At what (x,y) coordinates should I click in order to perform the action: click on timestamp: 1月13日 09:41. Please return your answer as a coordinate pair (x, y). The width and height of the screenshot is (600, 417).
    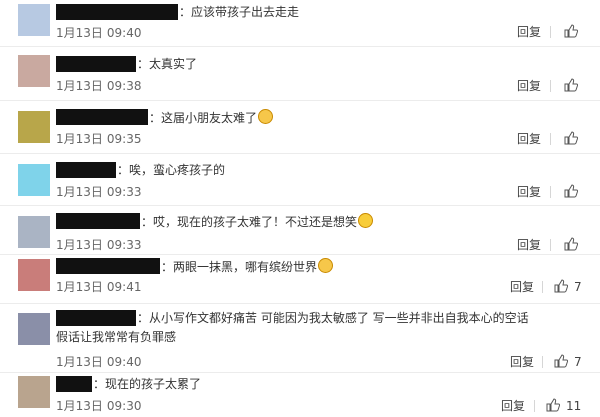
    Looking at the image, I should click on (99, 287).